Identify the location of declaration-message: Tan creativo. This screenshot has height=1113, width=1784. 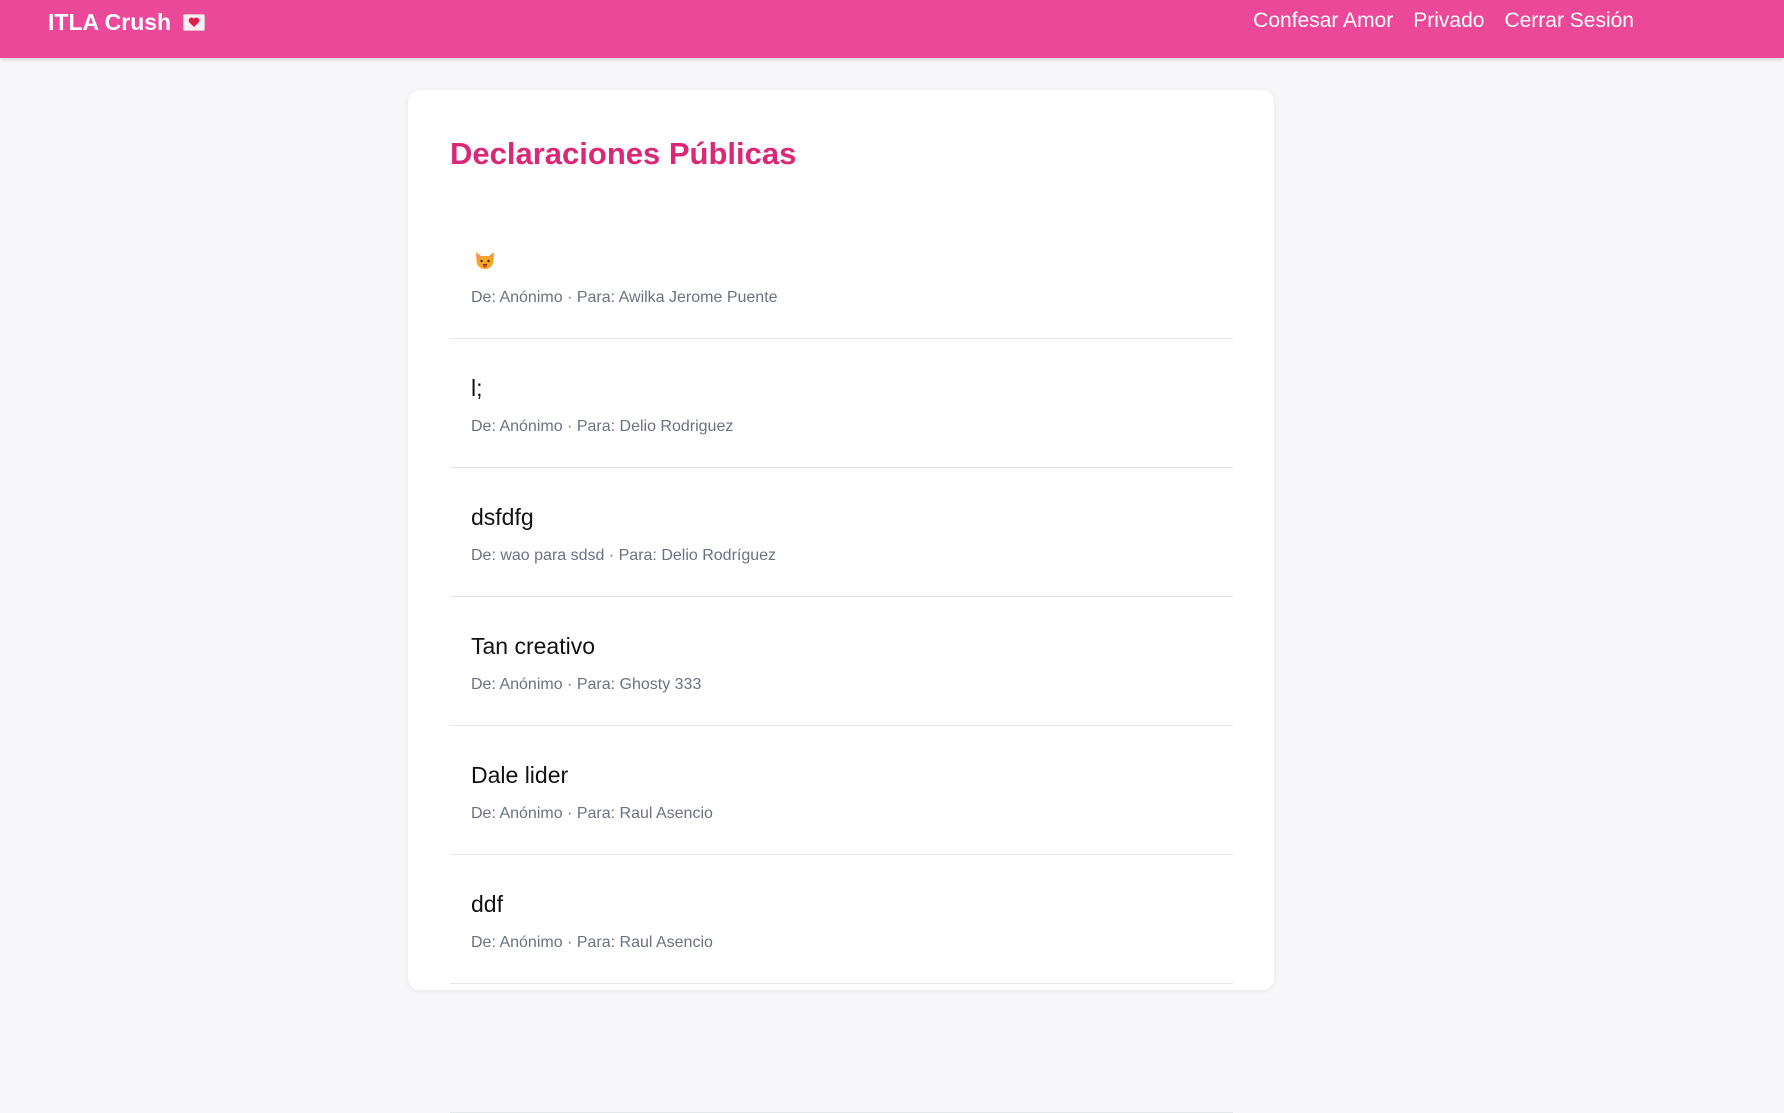
(533, 646).